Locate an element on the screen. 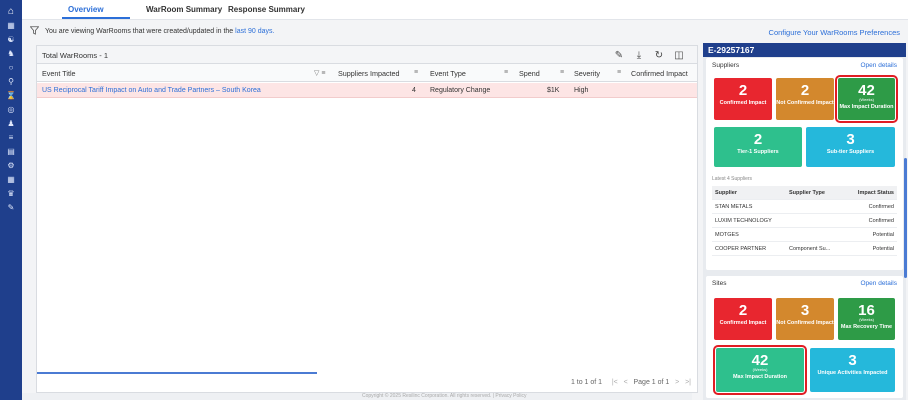 The width and height of the screenshot is (908, 400). filter-icon is located at coordinates (34, 30).